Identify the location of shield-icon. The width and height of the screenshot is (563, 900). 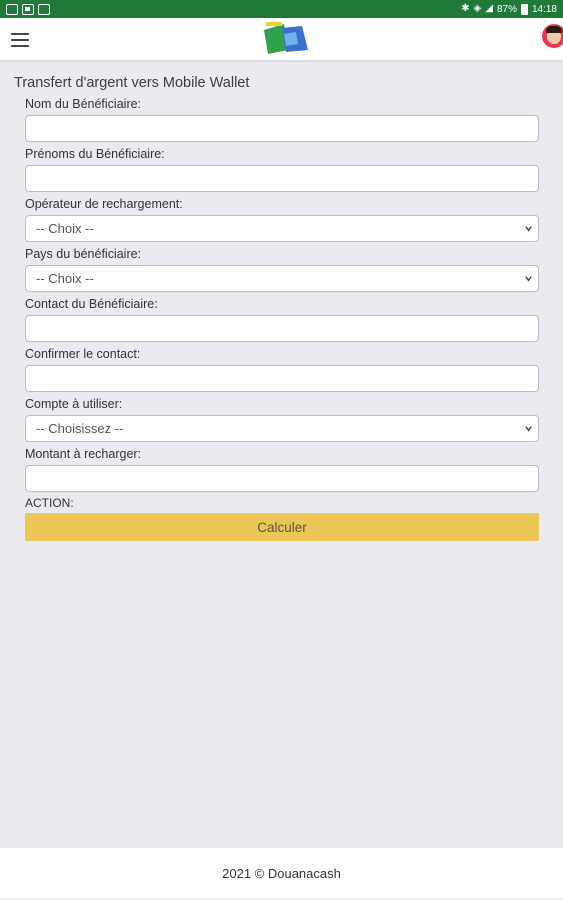
(44, 9).